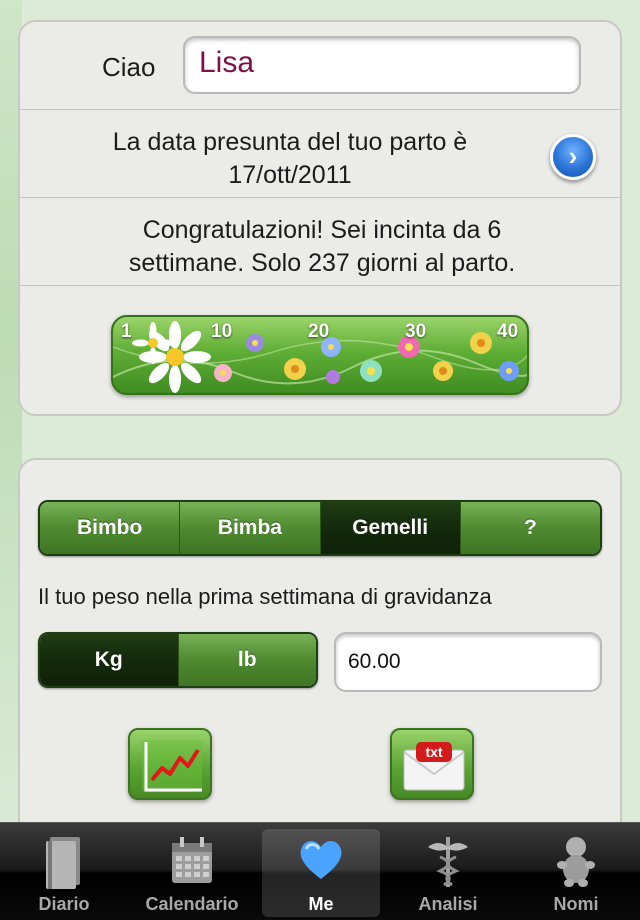  What do you see at coordinates (433, 752) in the screenshot?
I see `svg-text: txt` at bounding box center [433, 752].